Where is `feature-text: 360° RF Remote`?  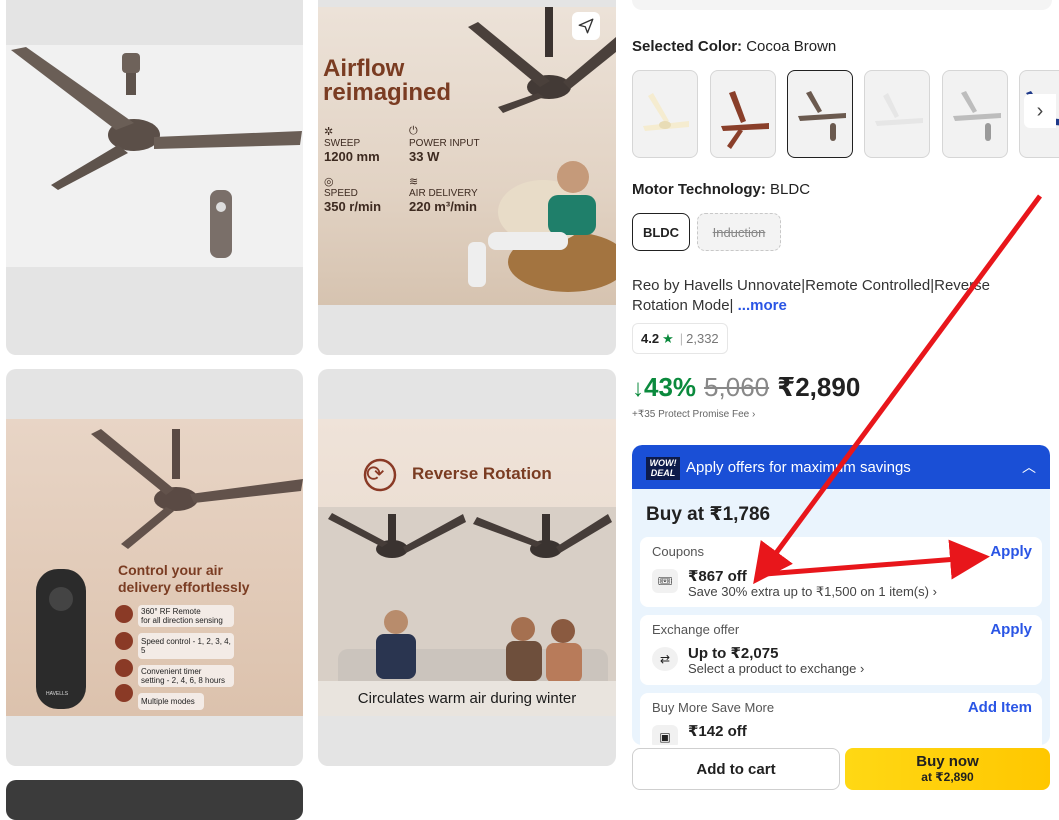 feature-text: 360° RF Remote is located at coordinates (171, 611).